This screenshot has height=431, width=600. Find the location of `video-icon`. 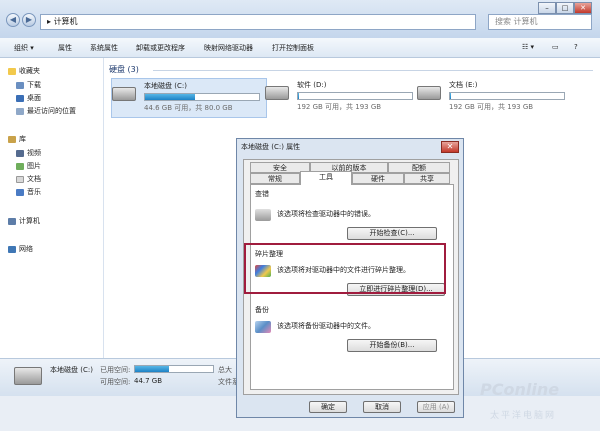

video-icon is located at coordinates (20, 153).